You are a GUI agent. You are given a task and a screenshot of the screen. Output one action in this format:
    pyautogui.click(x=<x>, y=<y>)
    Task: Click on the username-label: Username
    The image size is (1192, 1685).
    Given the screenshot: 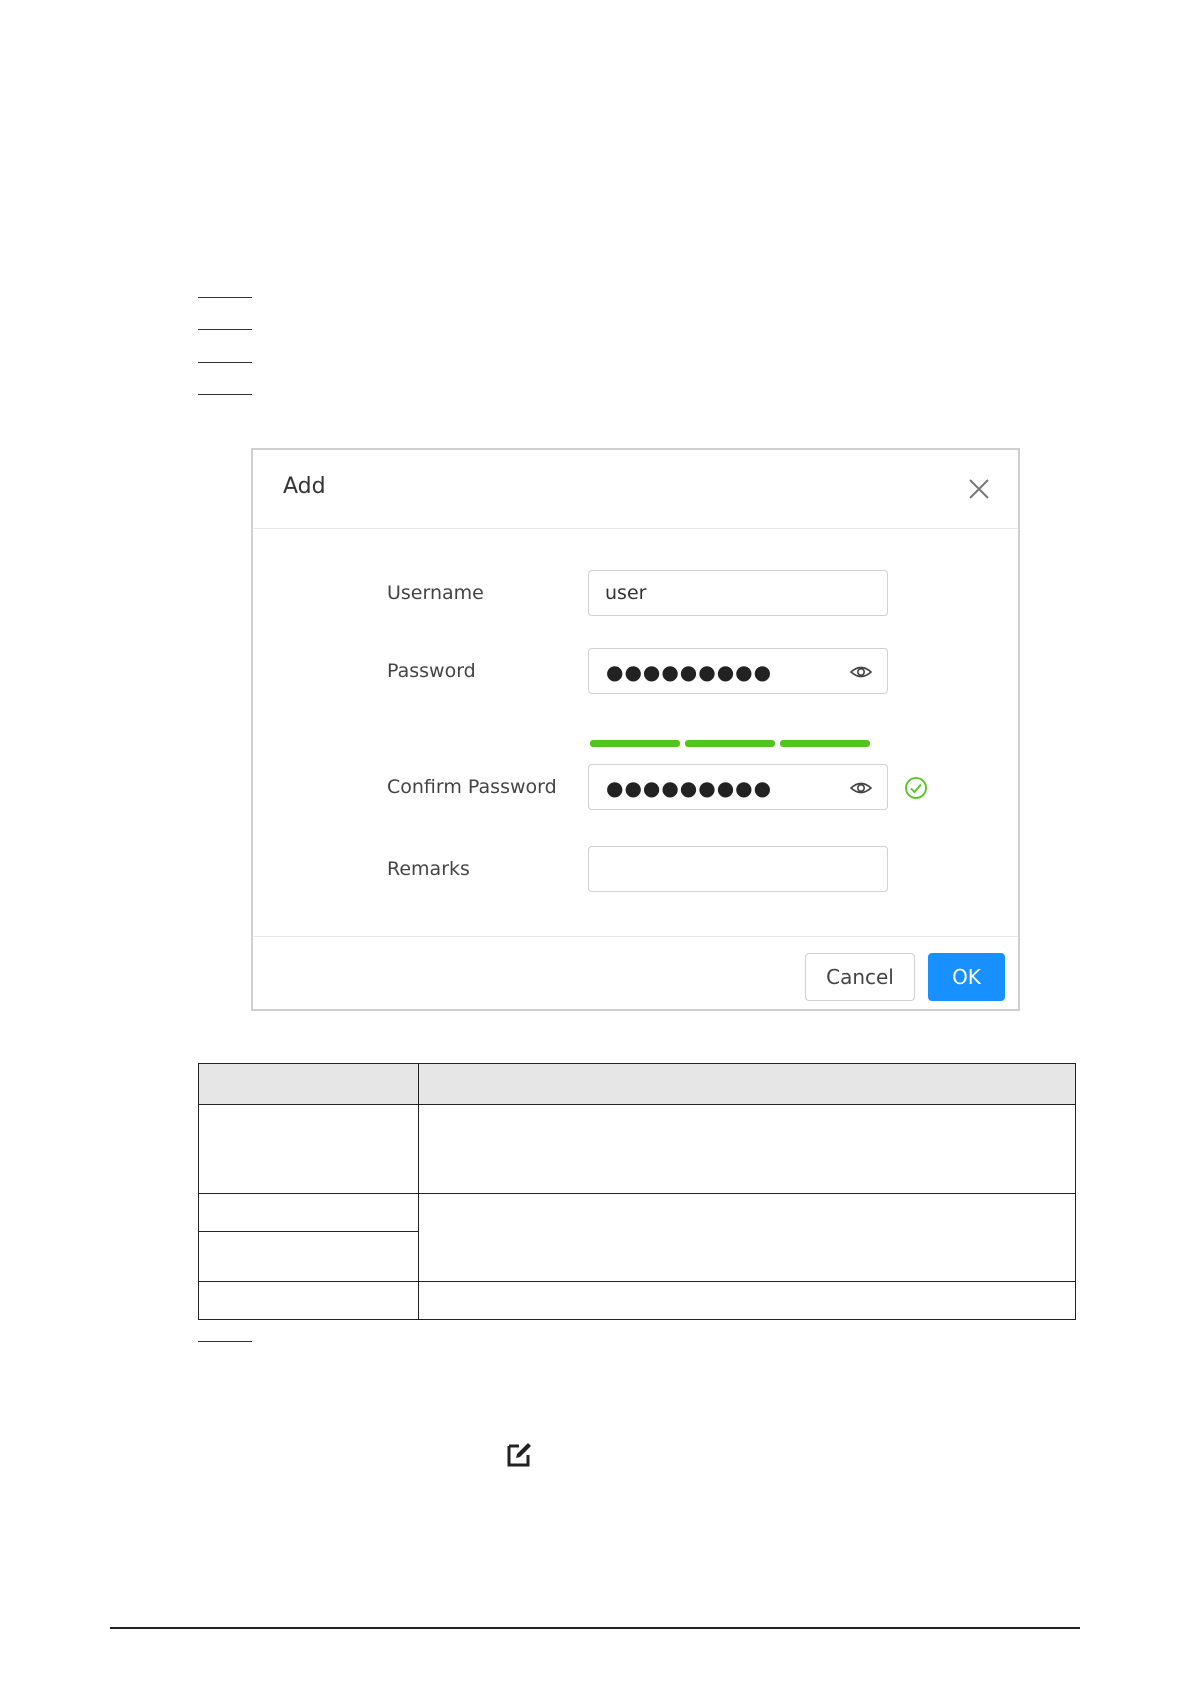 What is the action you would take?
    pyautogui.click(x=435, y=593)
    